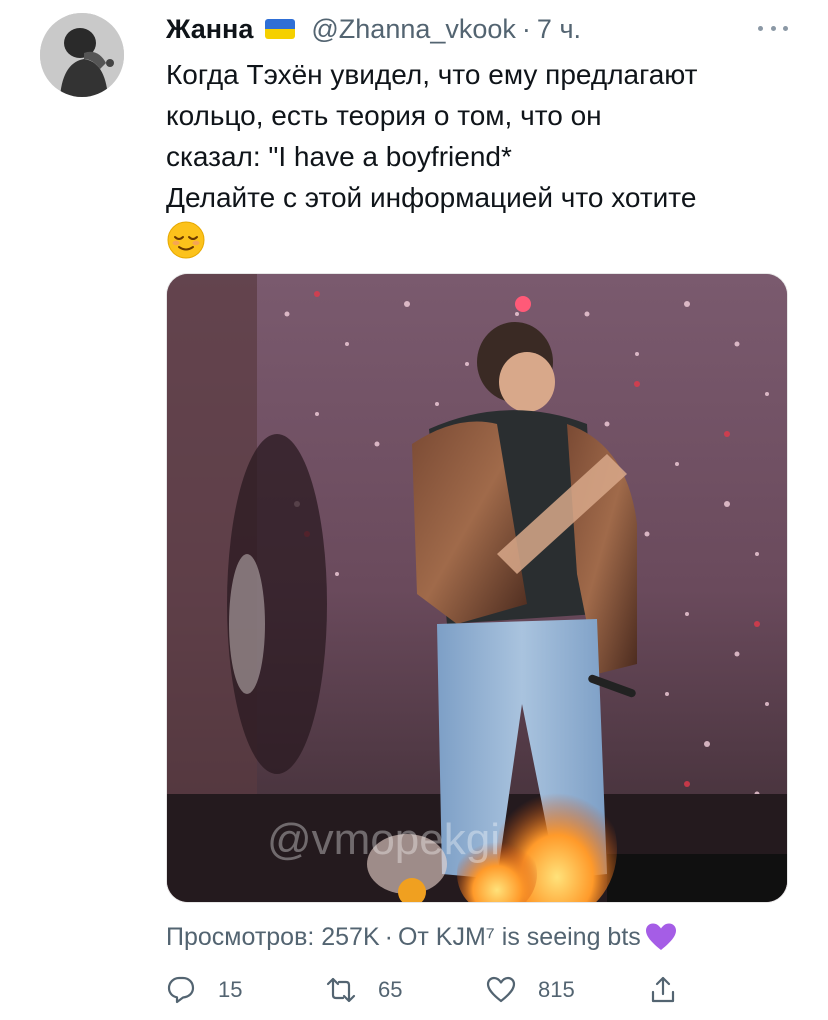 This screenshot has width=828, height=1020. I want to click on tweet-header: Жанна @Zhanna_vkook · 7 ч., so click(373, 29).